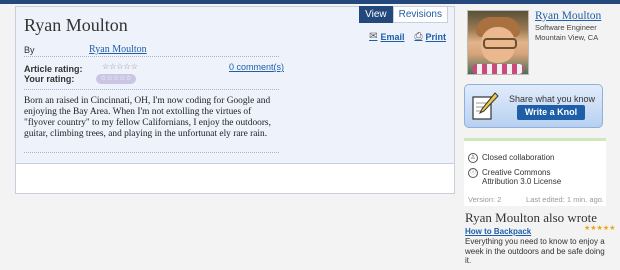 The image size is (620, 270). What do you see at coordinates (392, 36) in the screenshot?
I see `email-label: Email` at bounding box center [392, 36].